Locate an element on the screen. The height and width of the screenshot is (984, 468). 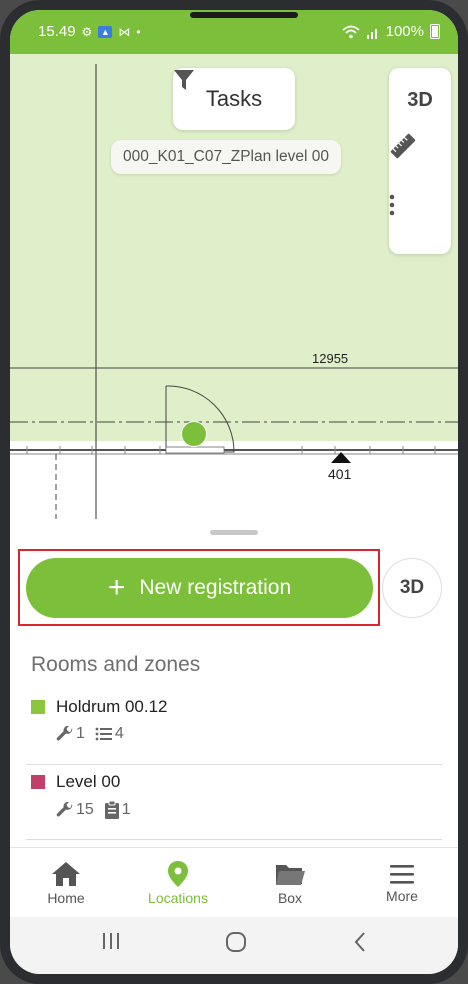
recent-apps-button is located at coordinates (111, 944).